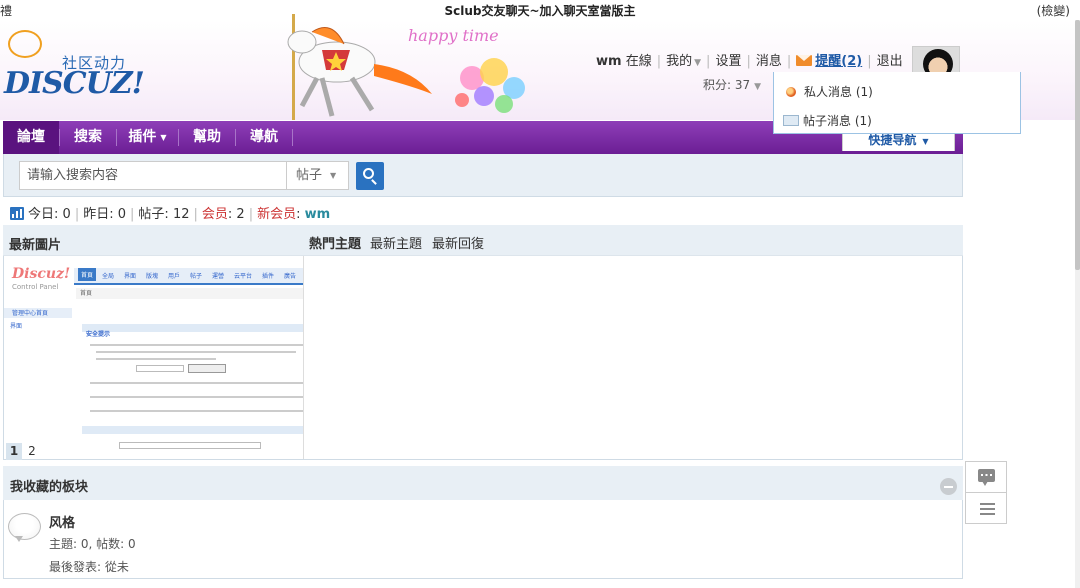 This screenshot has height=588, width=1080. Describe the element at coordinates (190, 445) in the screenshot. I see `thumb-input` at that location.